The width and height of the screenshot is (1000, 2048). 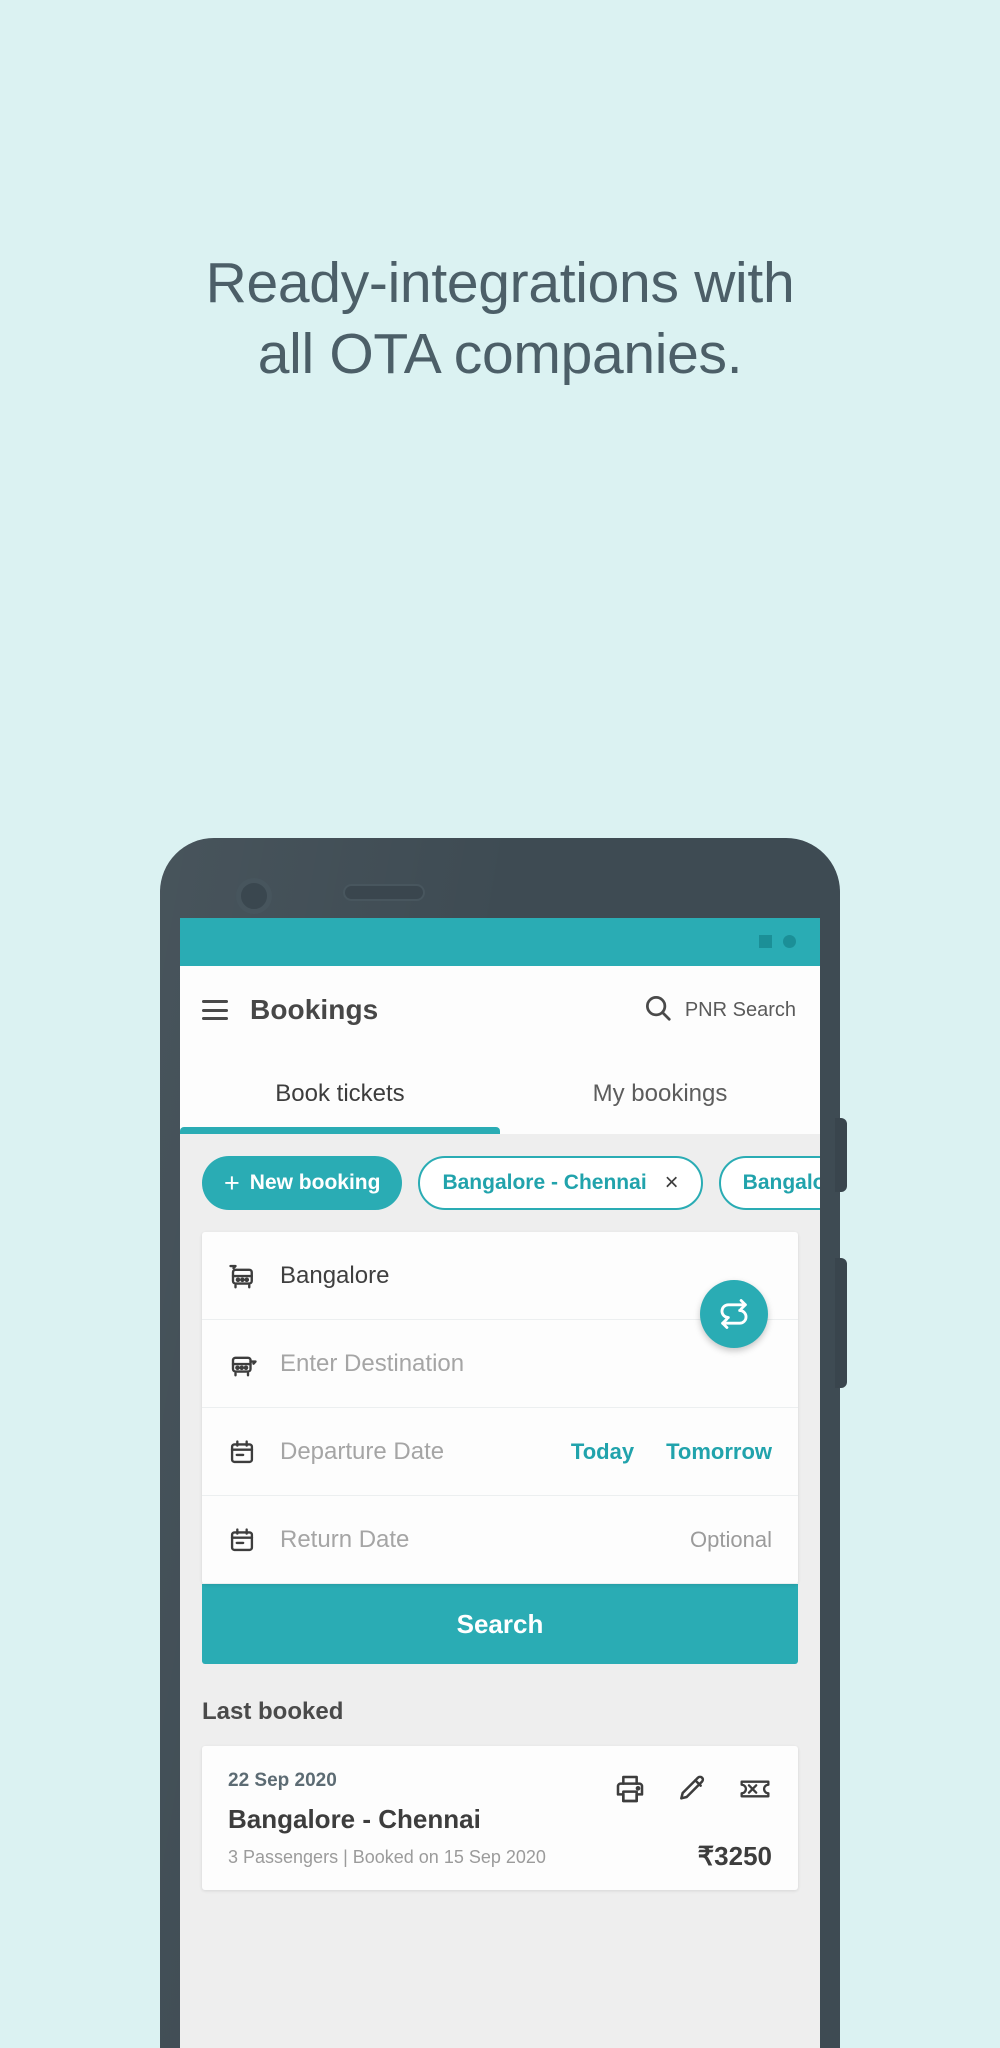 What do you see at coordinates (658, 1010) in the screenshot?
I see `search-icon` at bounding box center [658, 1010].